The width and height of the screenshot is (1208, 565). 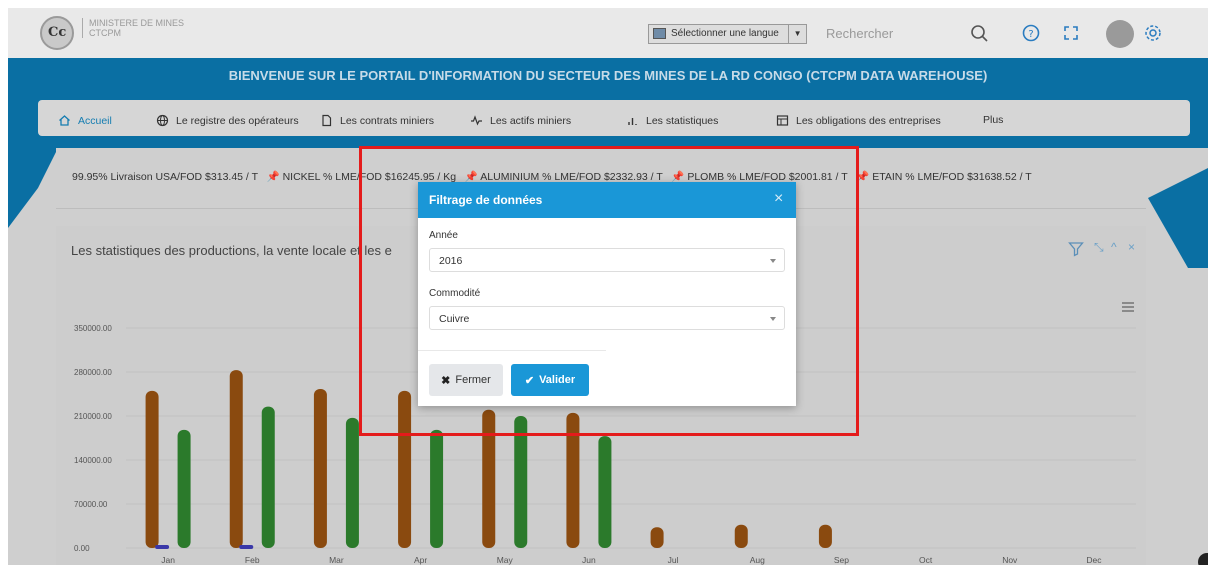 I want to click on modal-divider, so click(x=512, y=350).